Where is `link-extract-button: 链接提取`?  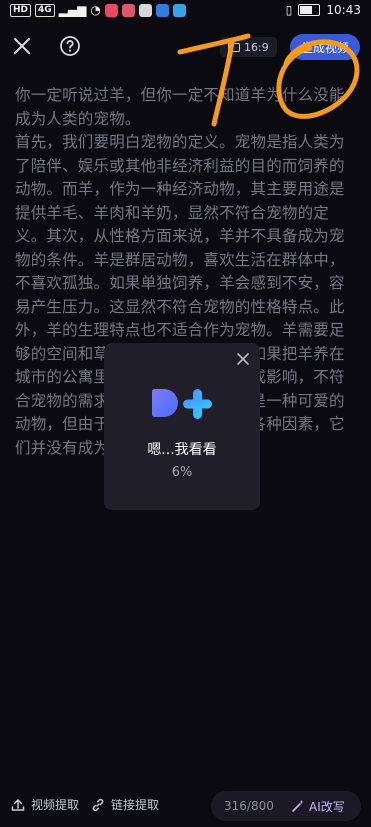
link-extract-button: 链接提取 is located at coordinates (124, 804).